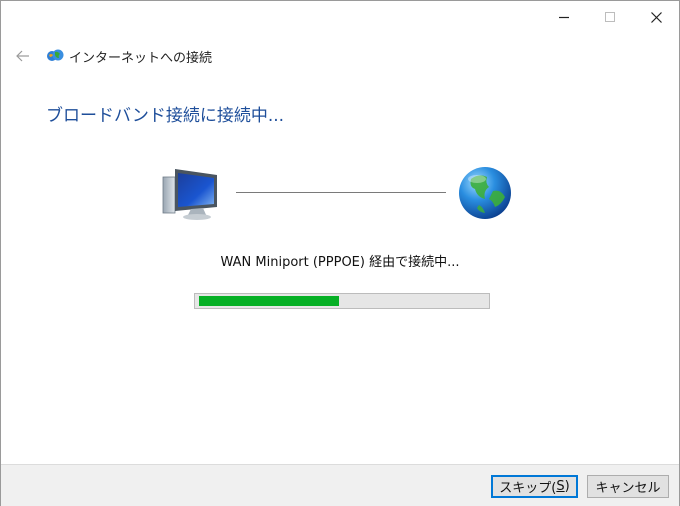 The image size is (680, 506). Describe the element at coordinates (269, 301) in the screenshot. I see `progress-fill` at that location.